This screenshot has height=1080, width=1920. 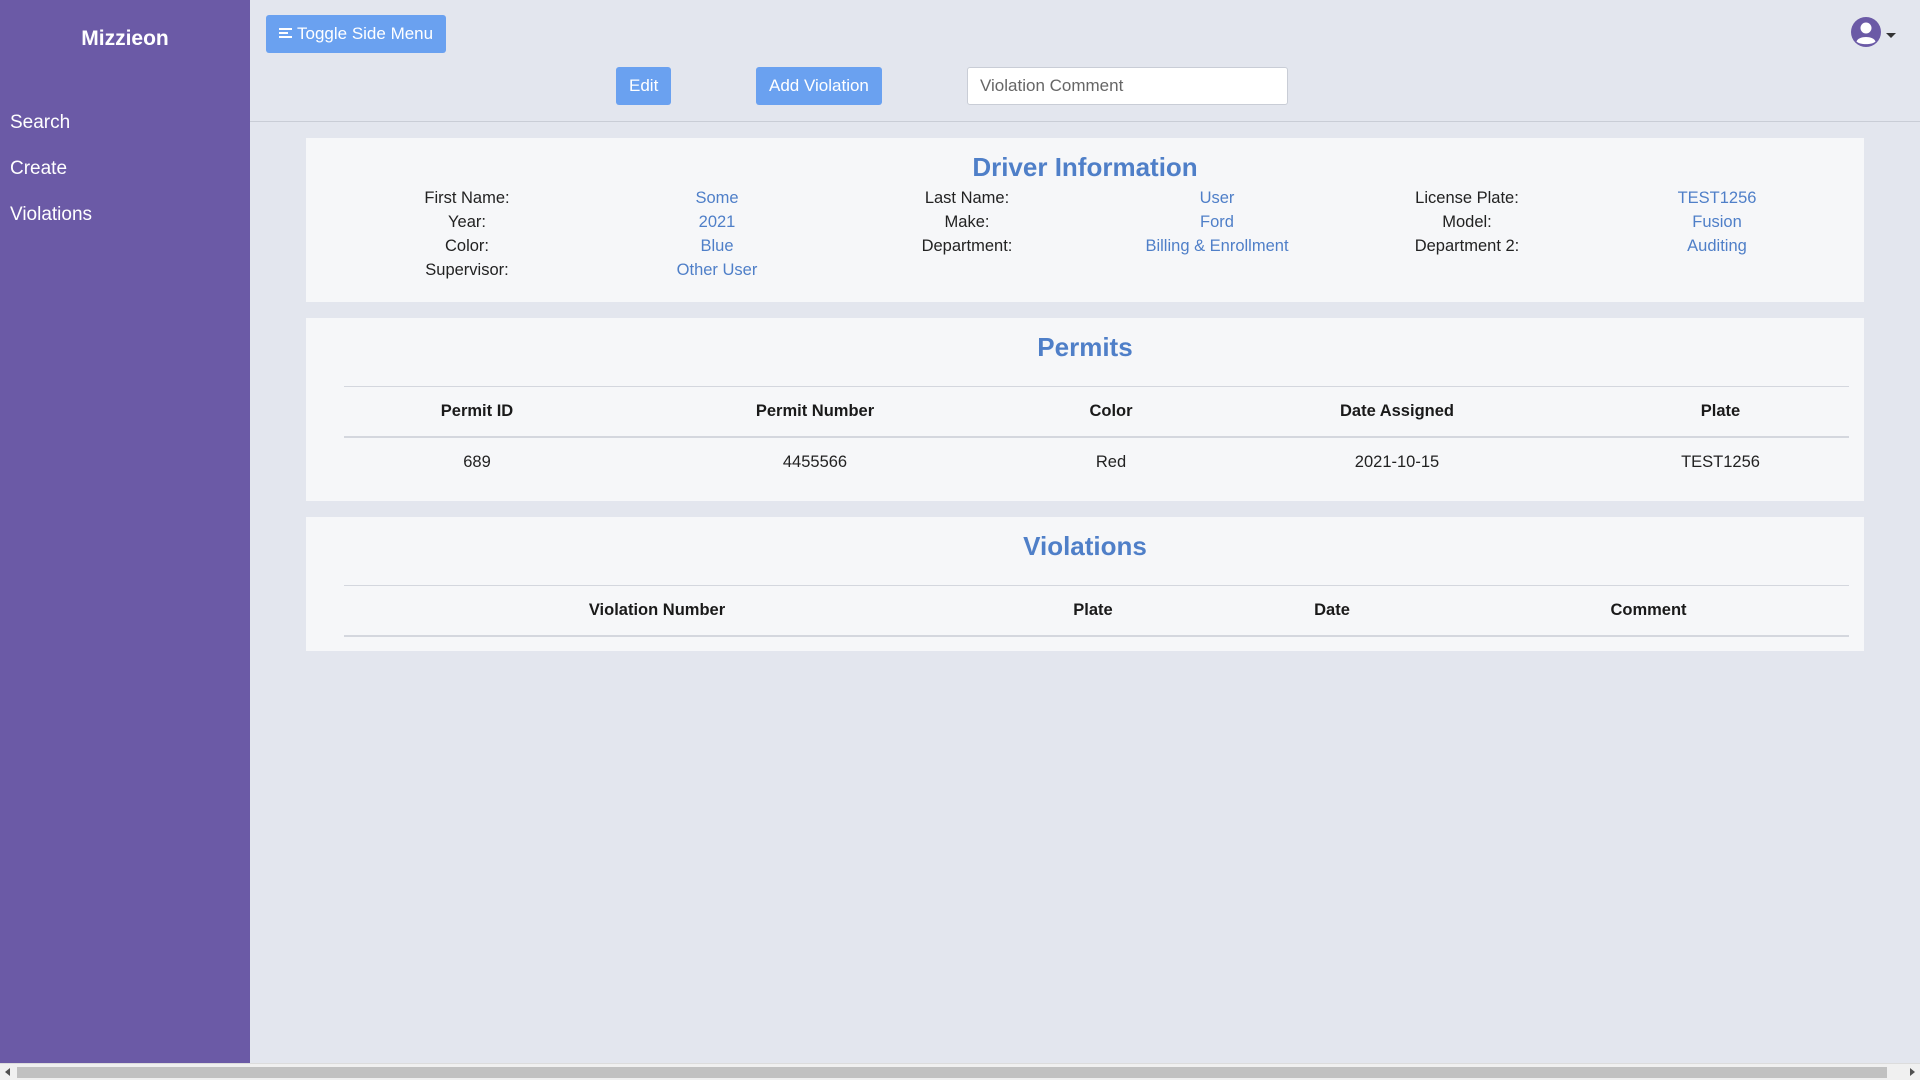 What do you see at coordinates (1397, 412) in the screenshot?
I see `permits-col-date-assigned: Date Assigned` at bounding box center [1397, 412].